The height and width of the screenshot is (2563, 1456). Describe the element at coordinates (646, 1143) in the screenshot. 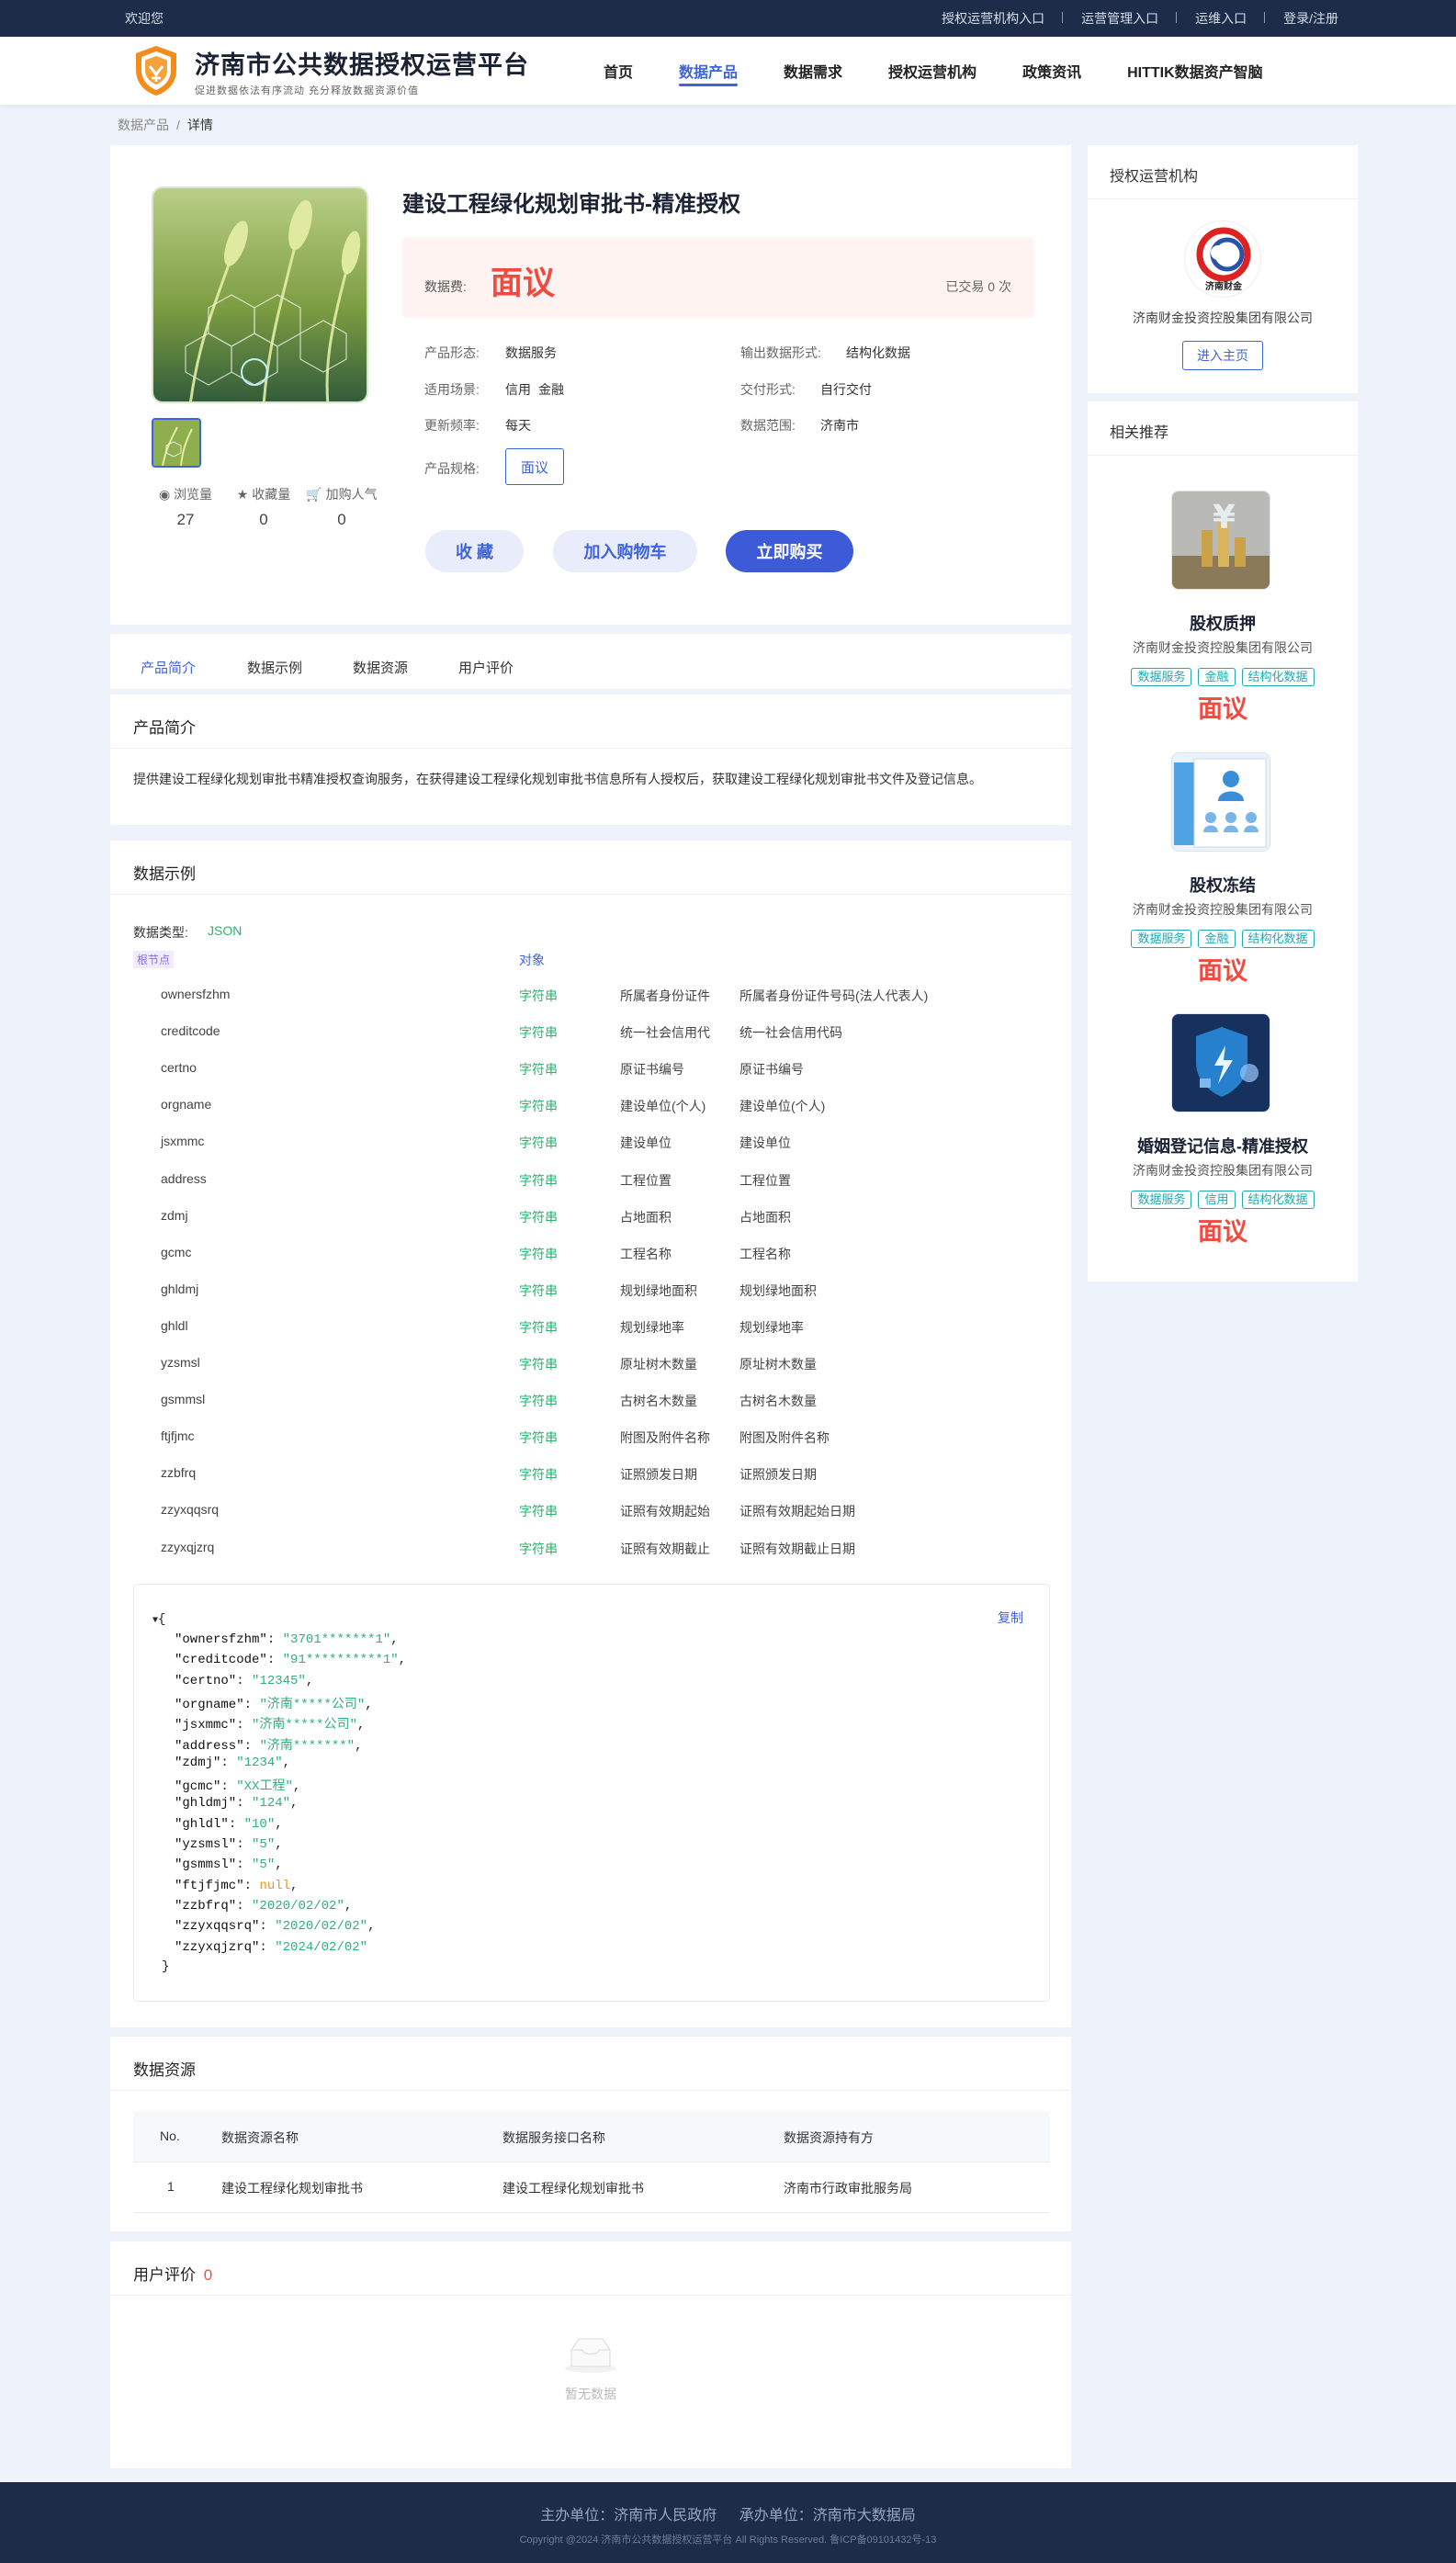

I see `schema-field-short-desc: 建设单位` at that location.